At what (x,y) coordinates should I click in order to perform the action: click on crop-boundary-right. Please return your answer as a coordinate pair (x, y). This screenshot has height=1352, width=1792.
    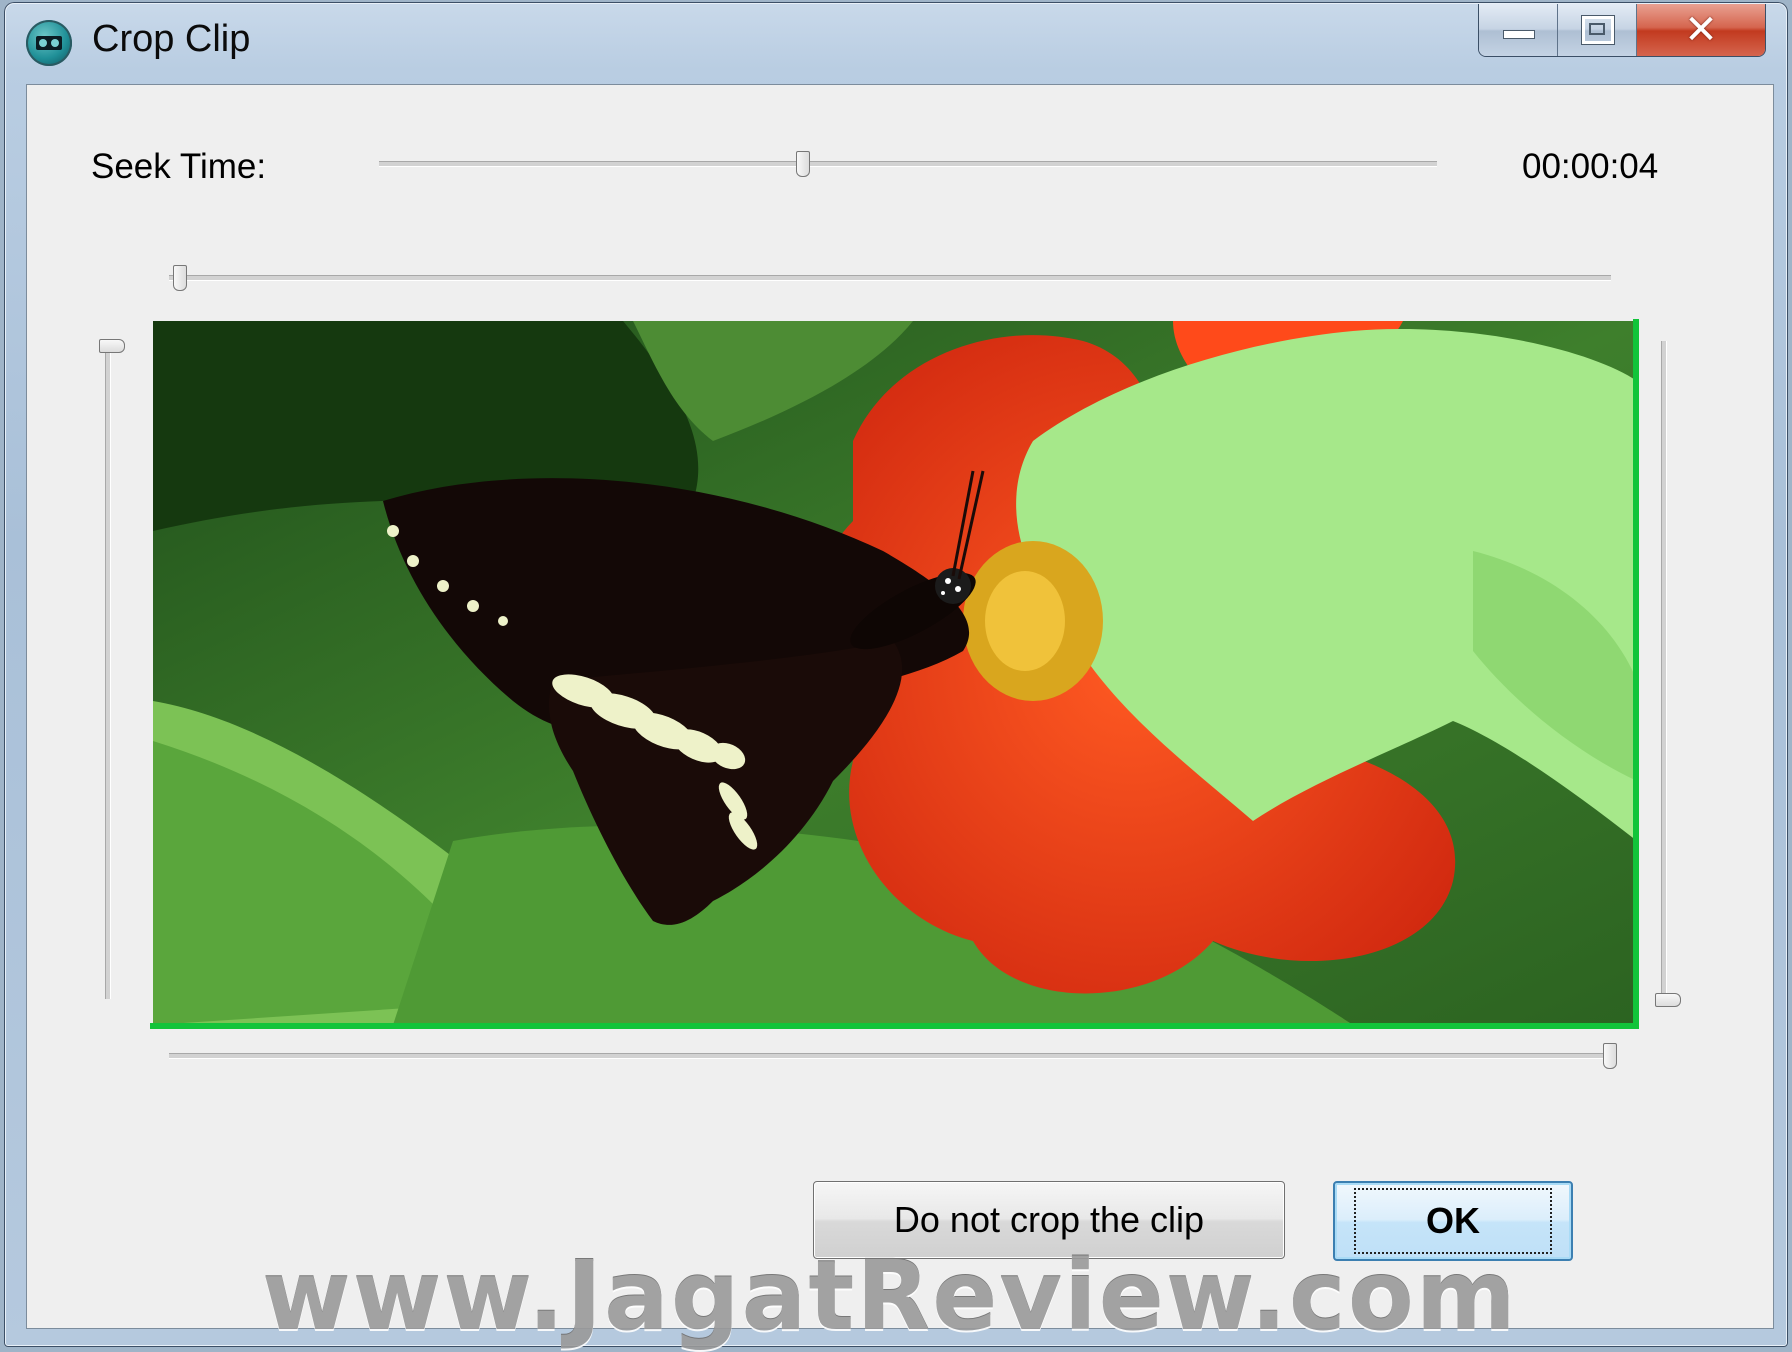
    Looking at the image, I should click on (1636, 674).